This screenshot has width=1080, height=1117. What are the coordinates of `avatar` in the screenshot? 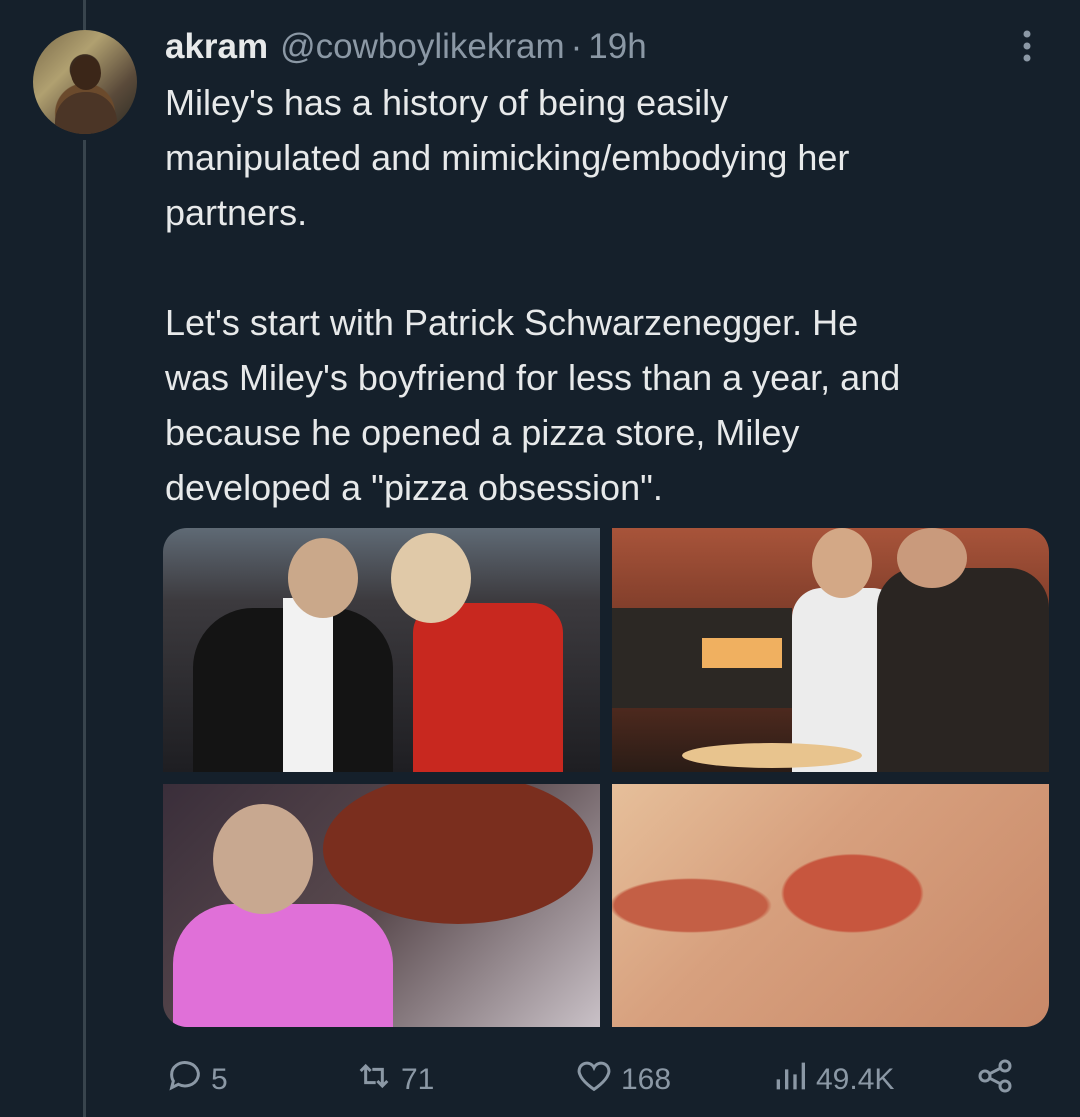 It's located at (85, 82).